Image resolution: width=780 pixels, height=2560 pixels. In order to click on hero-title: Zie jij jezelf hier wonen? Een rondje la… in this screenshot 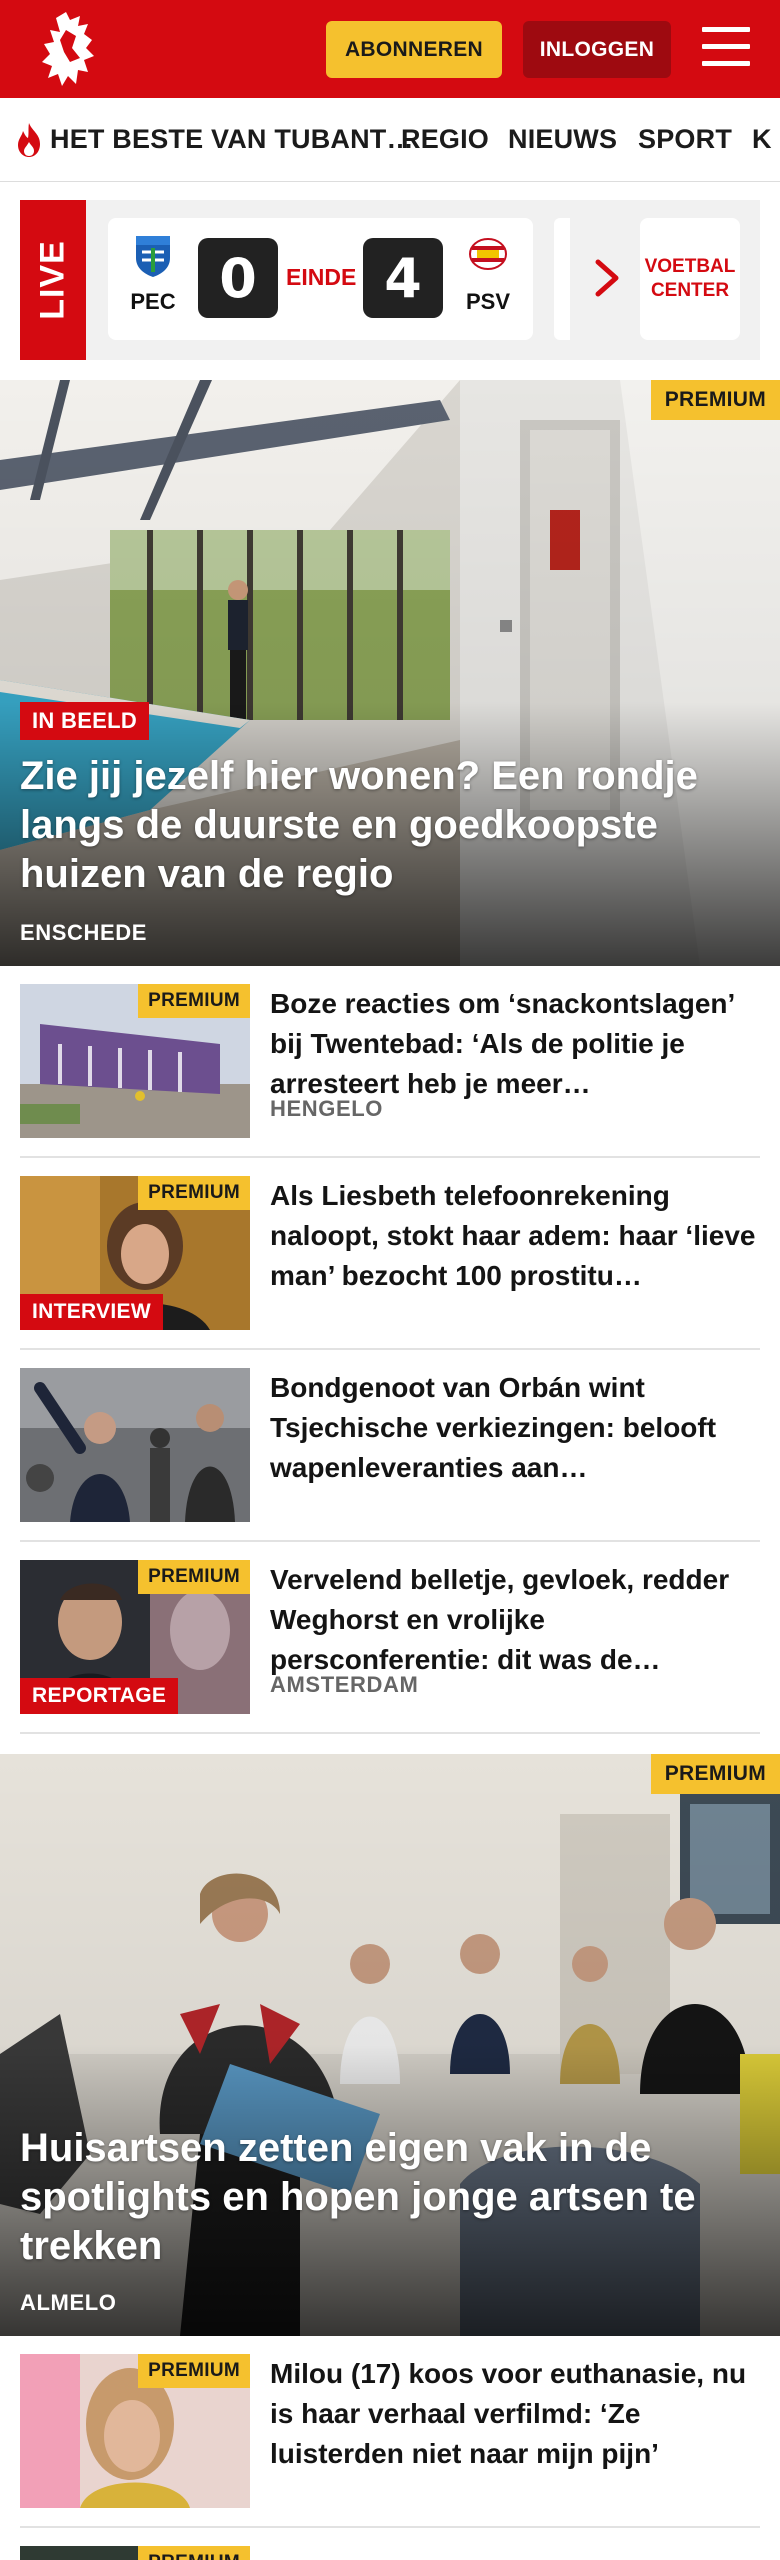, I will do `click(380, 825)`.